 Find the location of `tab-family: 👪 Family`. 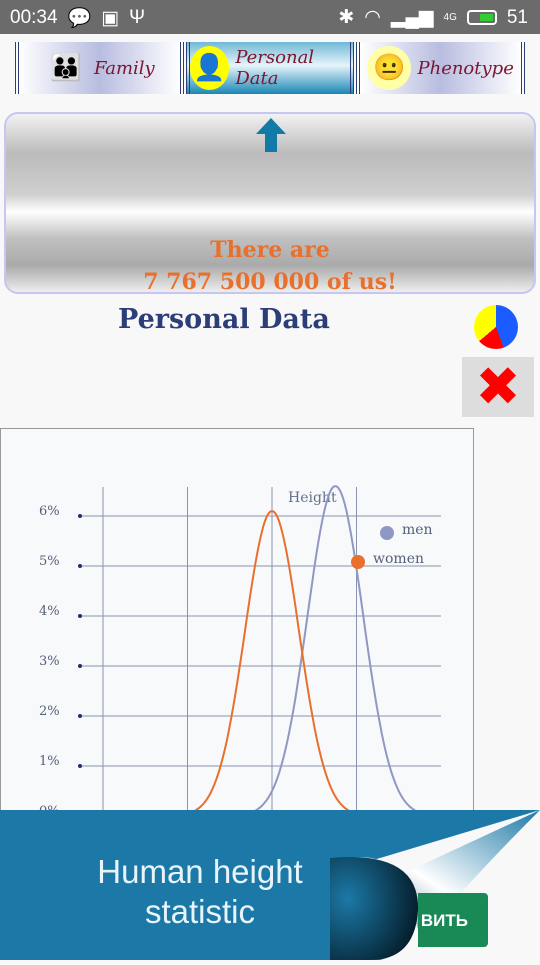

tab-family: 👪 Family is located at coordinates (99, 68).